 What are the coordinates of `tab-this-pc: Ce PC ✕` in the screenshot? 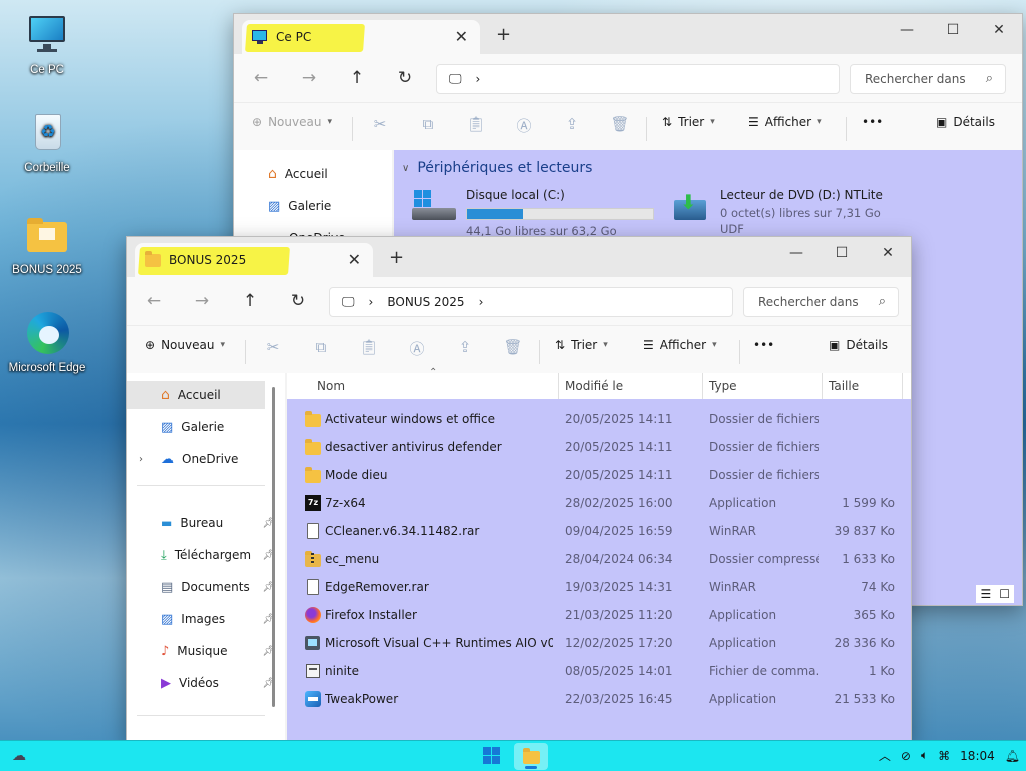 It's located at (361, 37).